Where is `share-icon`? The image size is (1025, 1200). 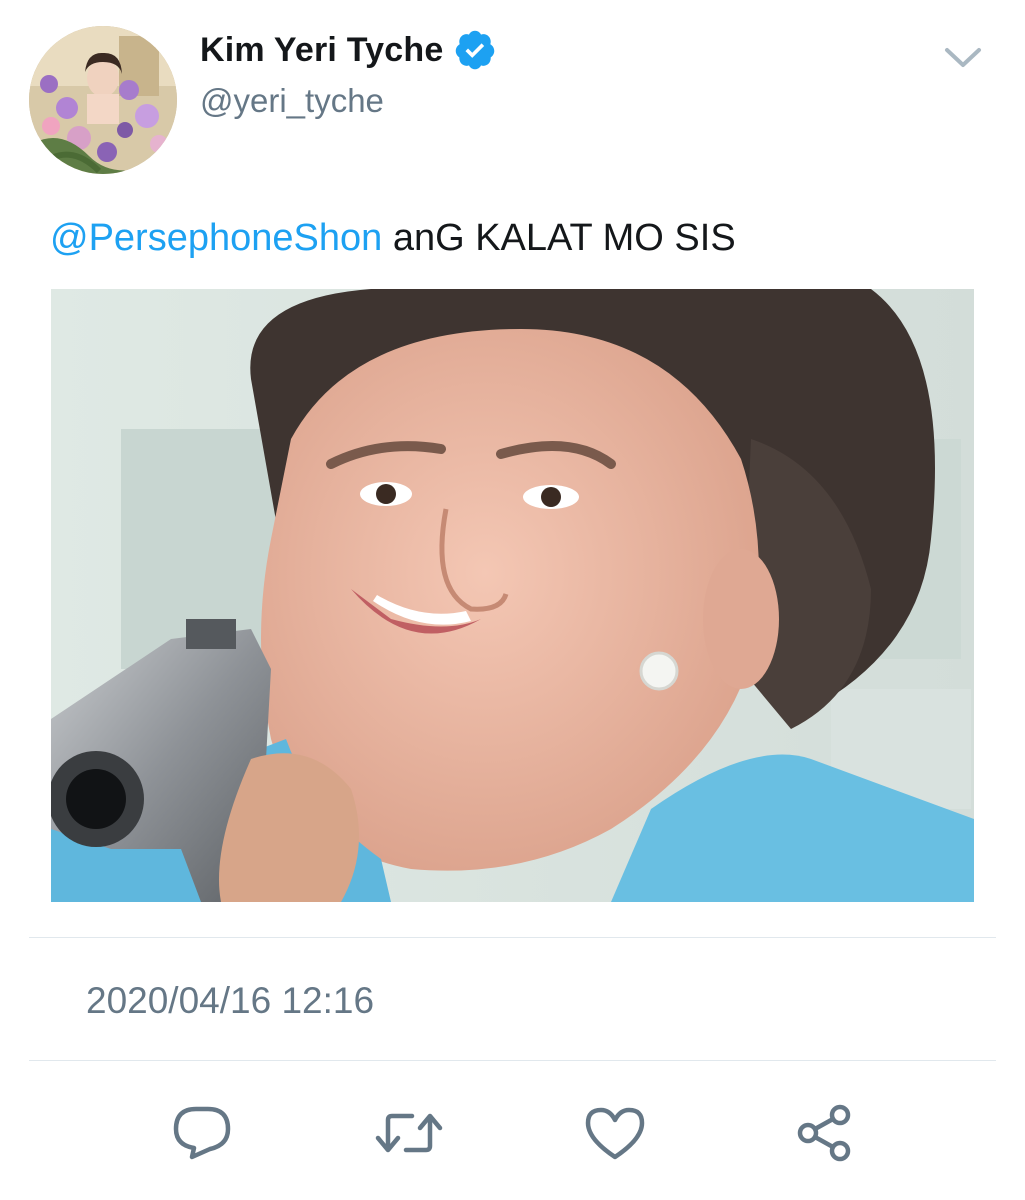 share-icon is located at coordinates (824, 1133).